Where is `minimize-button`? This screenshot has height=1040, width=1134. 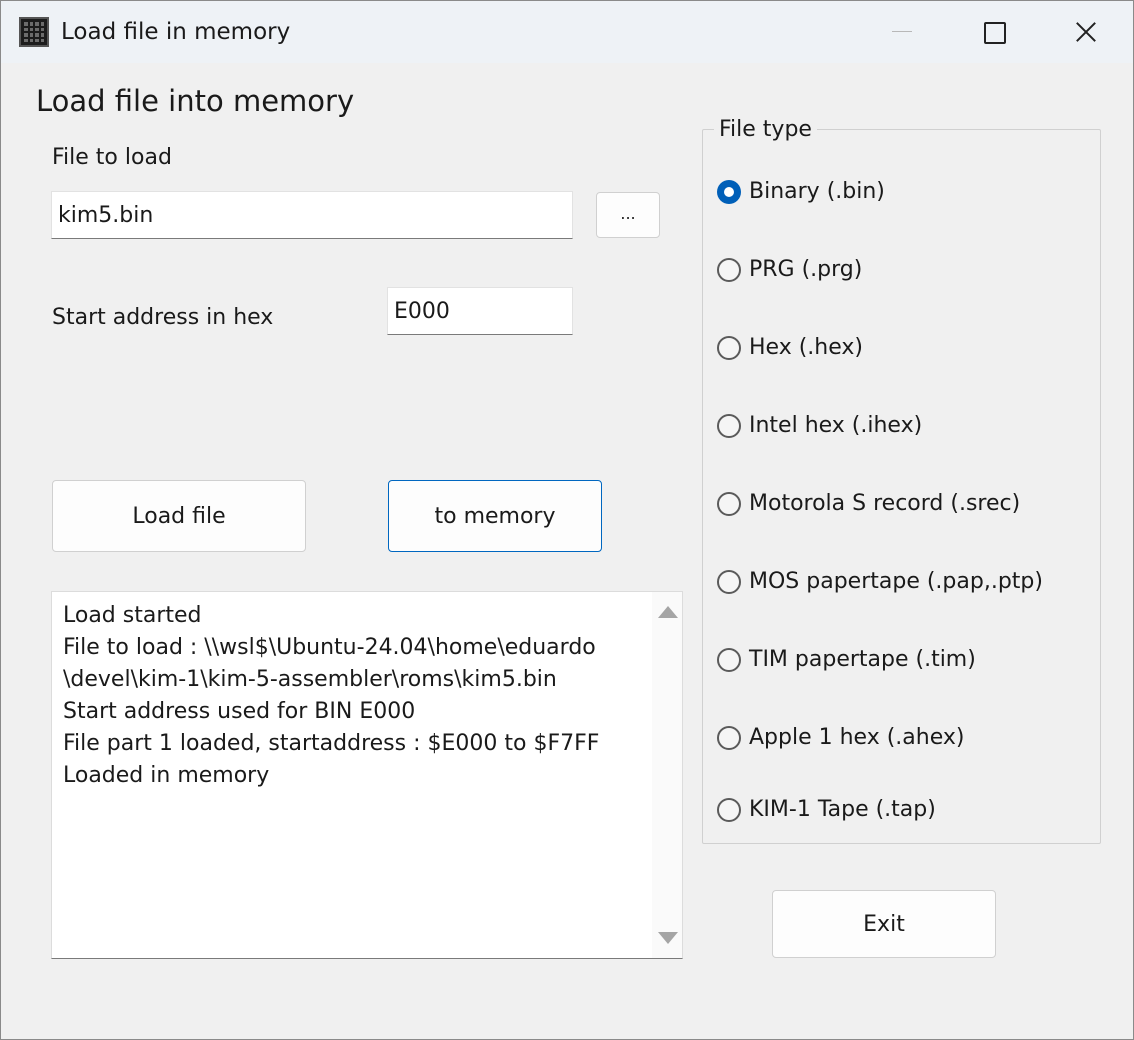 minimize-button is located at coordinates (903, 32).